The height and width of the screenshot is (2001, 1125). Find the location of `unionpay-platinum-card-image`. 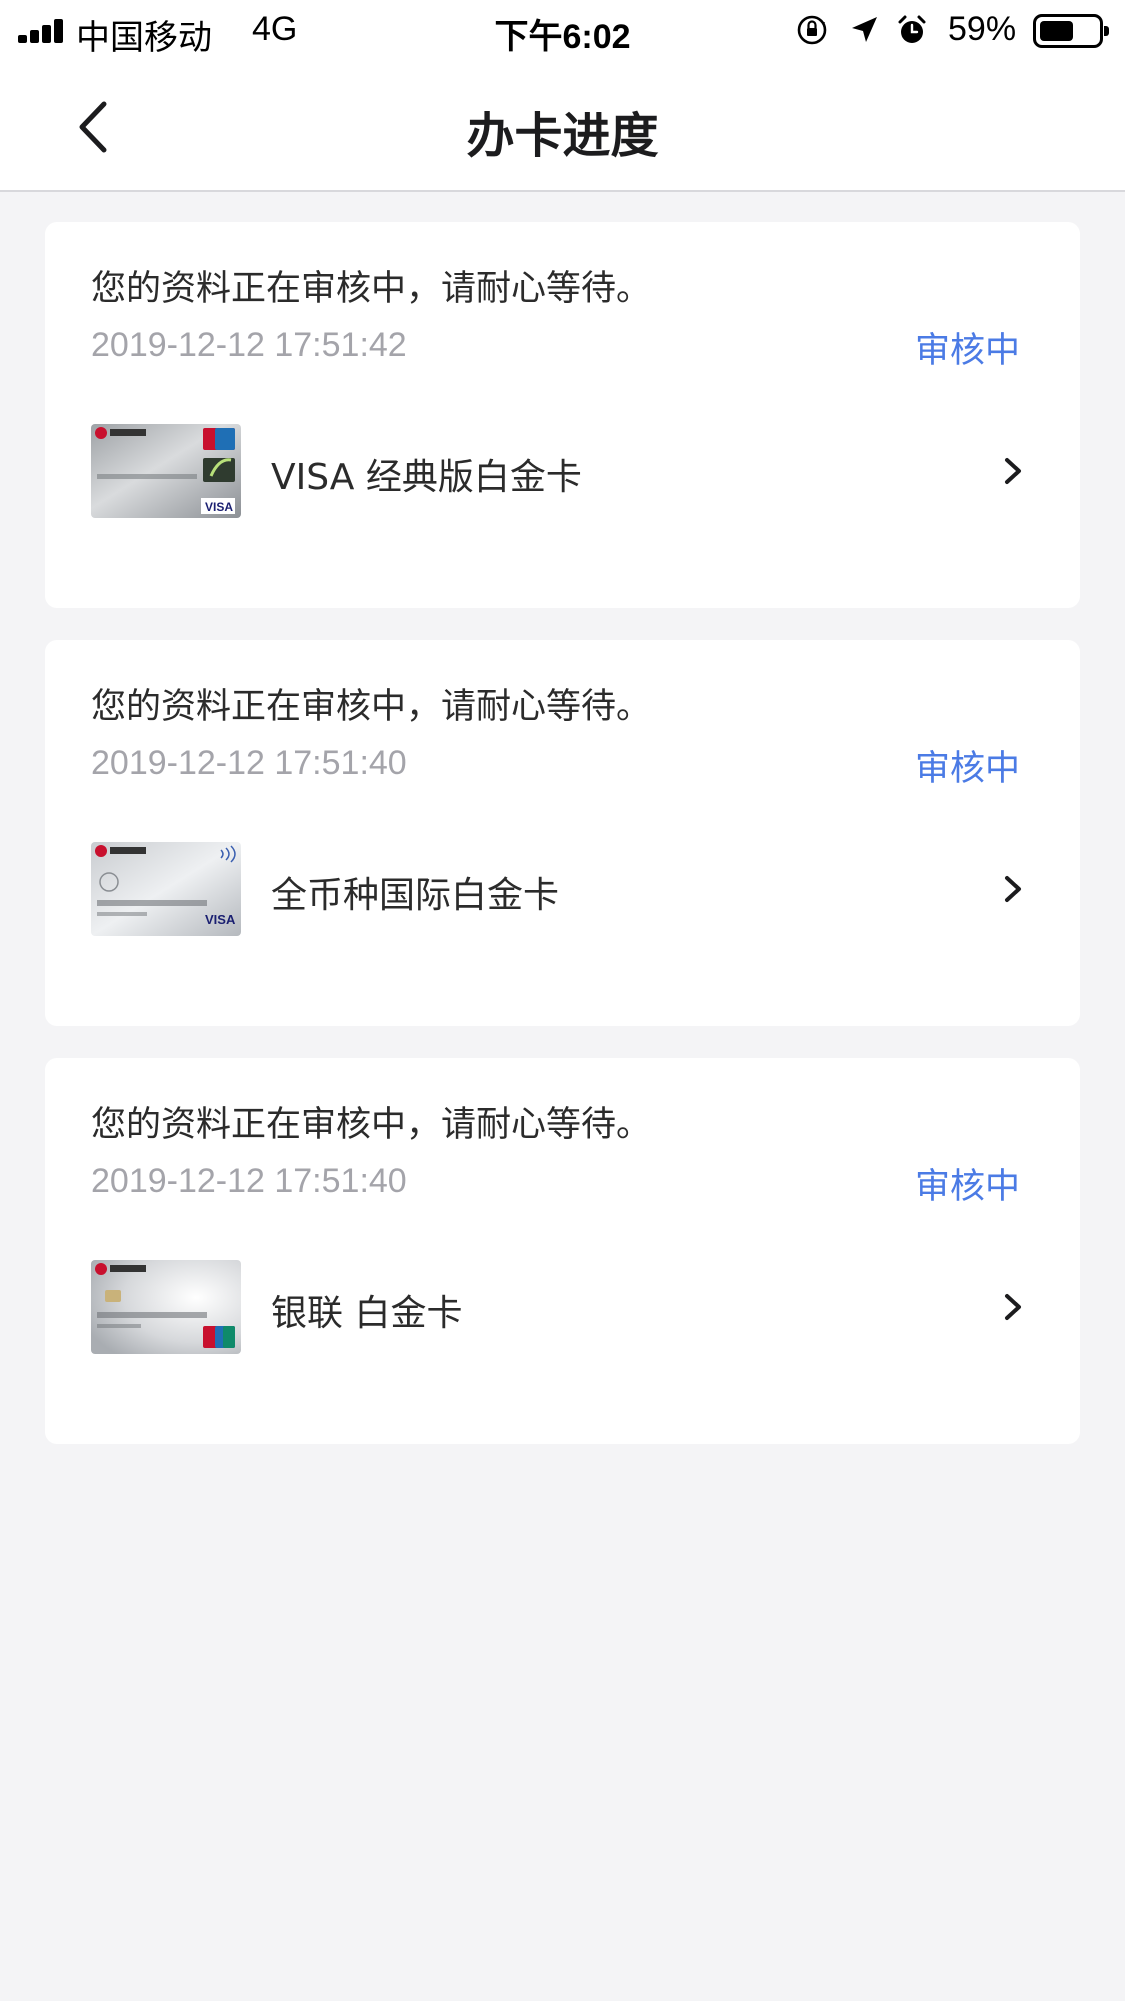

unionpay-platinum-card-image is located at coordinates (166, 1307).